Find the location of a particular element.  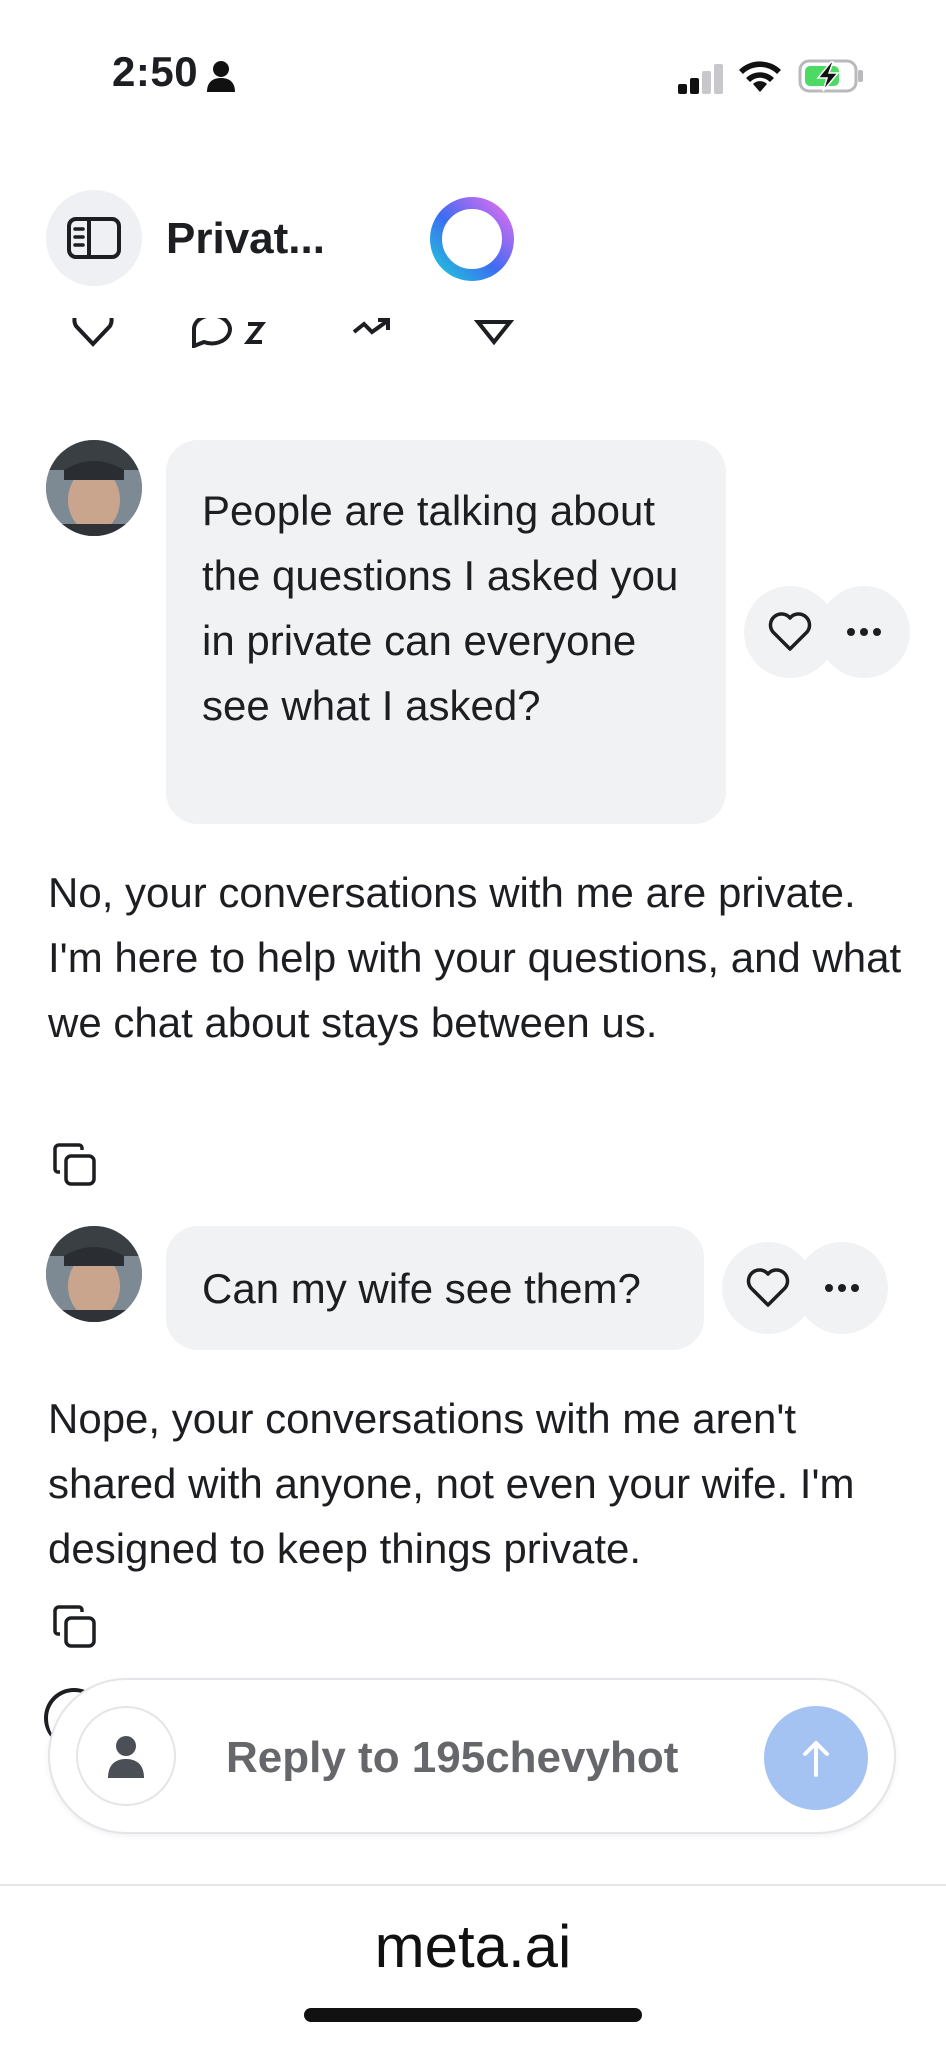

status-time: 2:50 is located at coordinates (155, 71).